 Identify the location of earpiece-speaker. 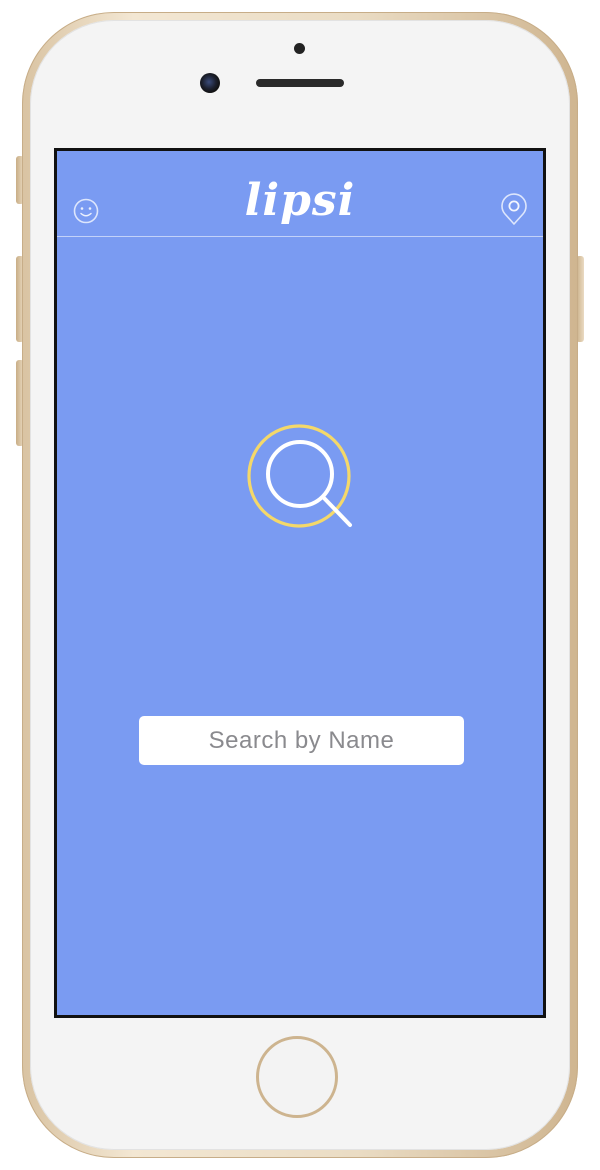
(300, 83).